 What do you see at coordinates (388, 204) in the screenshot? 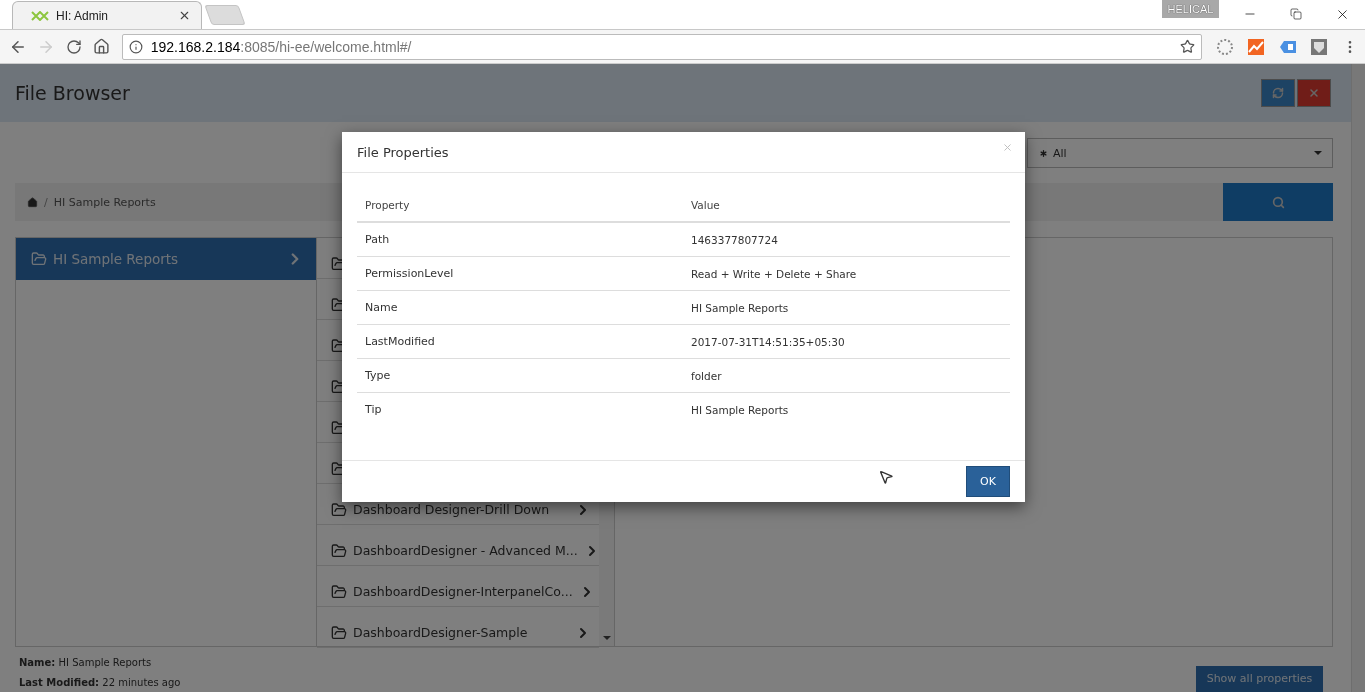
I see `column-header: Property` at bounding box center [388, 204].